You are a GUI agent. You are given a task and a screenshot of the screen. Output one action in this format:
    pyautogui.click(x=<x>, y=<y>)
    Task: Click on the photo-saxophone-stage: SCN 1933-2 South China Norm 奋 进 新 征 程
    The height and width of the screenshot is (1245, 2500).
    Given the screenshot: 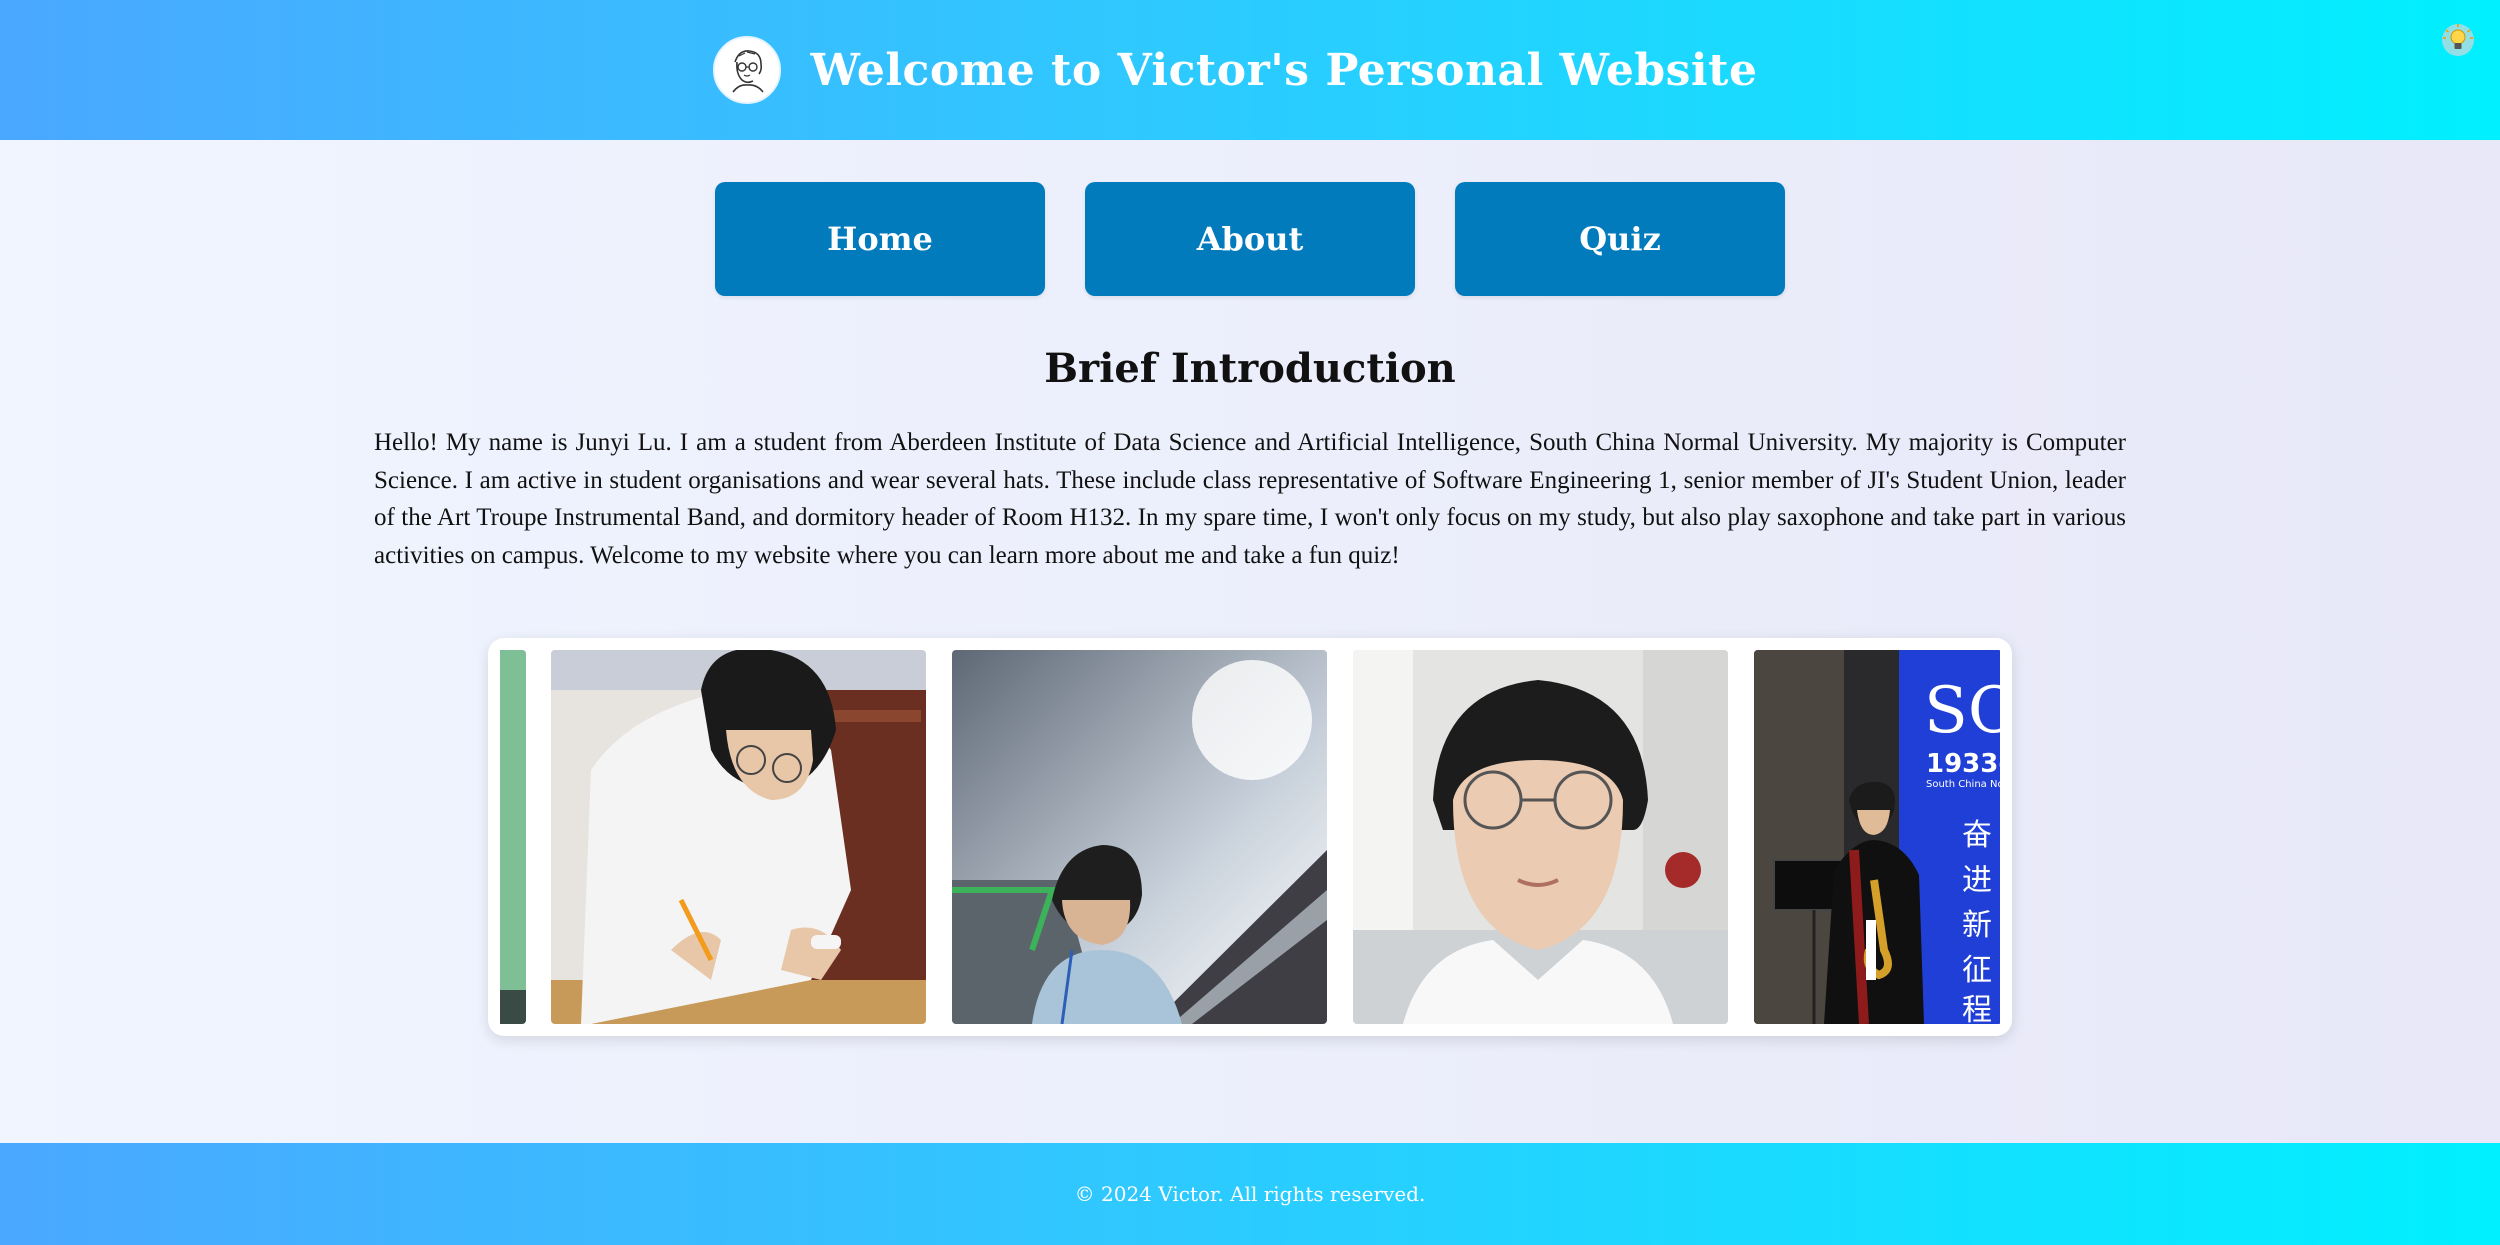 What is the action you would take?
    pyautogui.click(x=1877, y=837)
    